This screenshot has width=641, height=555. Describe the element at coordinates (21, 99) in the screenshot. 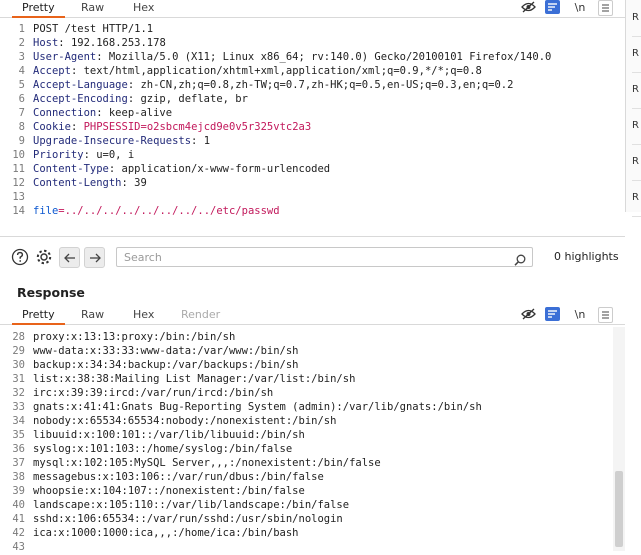

I see `line-number: 6` at that location.